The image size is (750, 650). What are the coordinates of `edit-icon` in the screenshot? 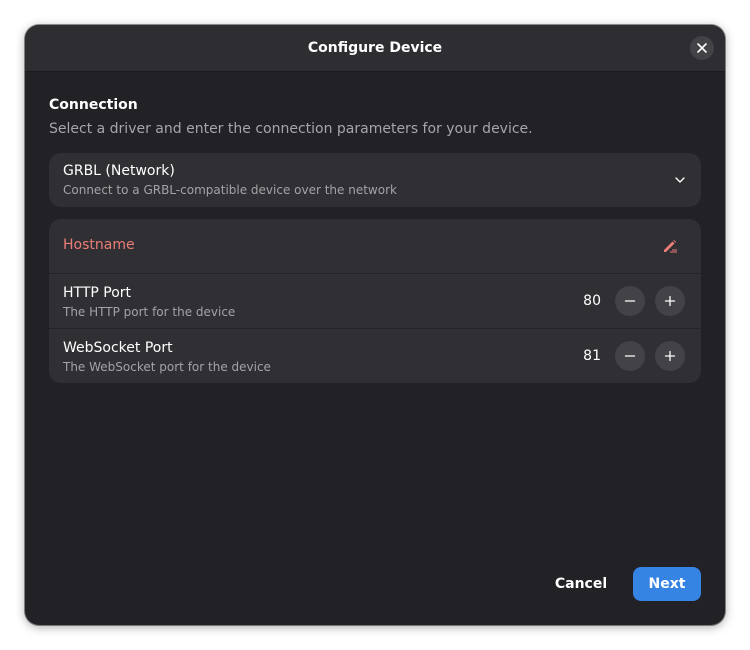 It's located at (670, 246).